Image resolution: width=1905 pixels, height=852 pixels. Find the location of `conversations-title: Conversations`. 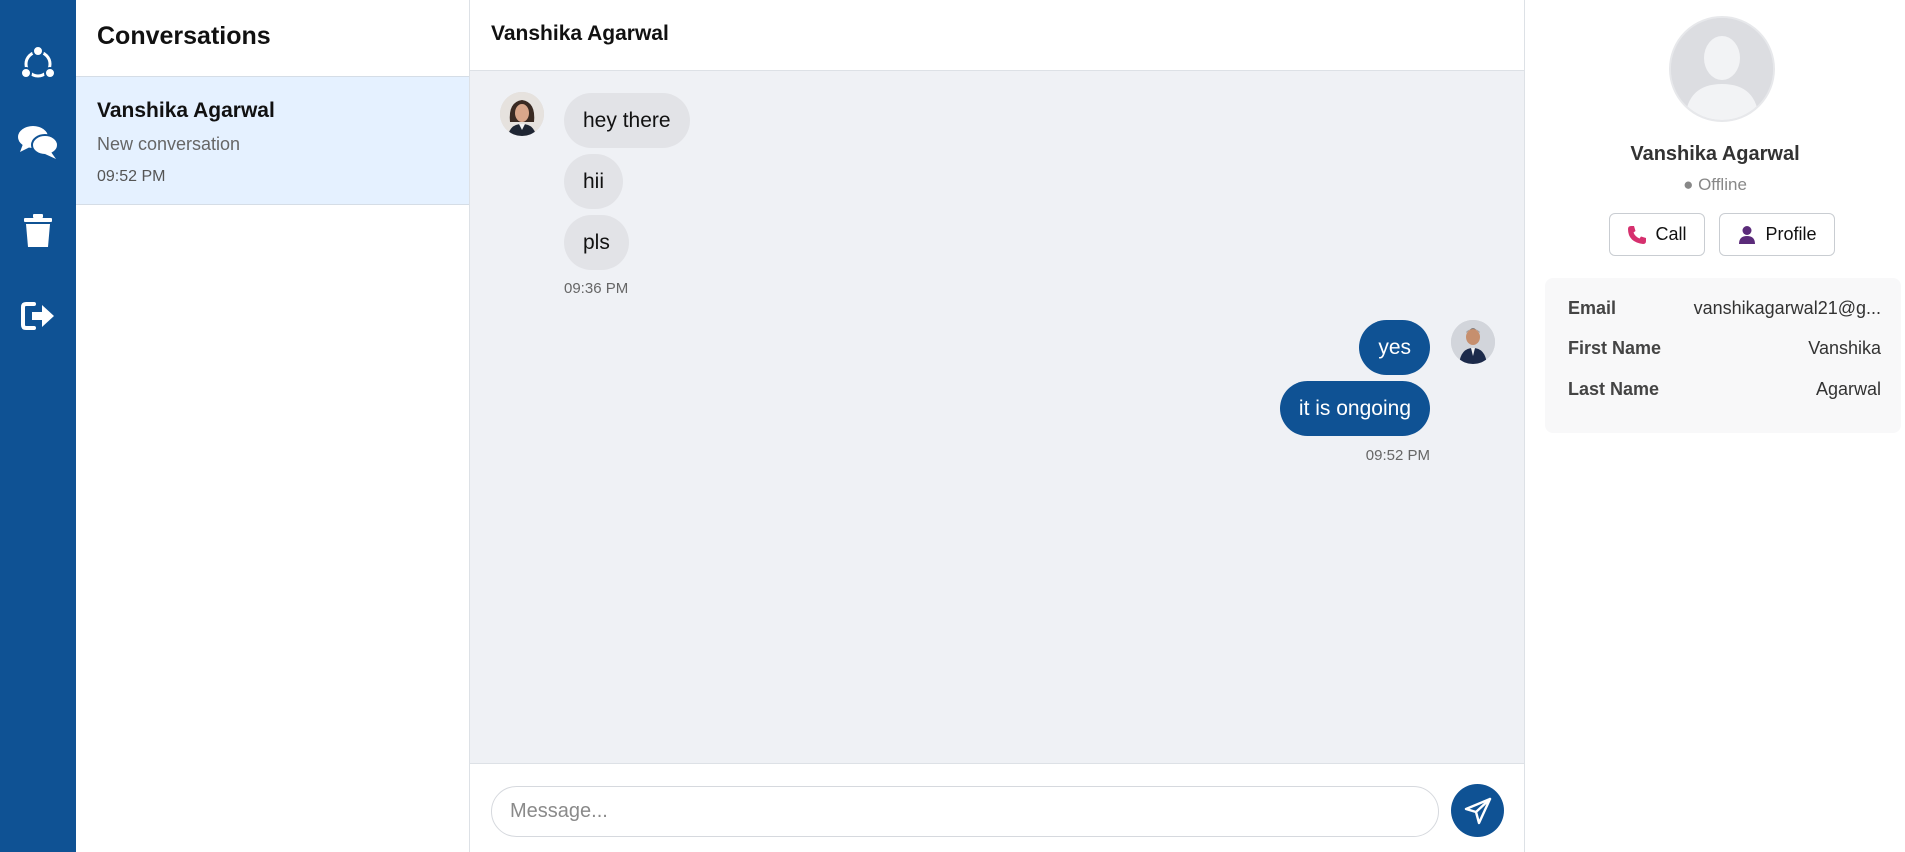

conversations-title: Conversations is located at coordinates (184, 36).